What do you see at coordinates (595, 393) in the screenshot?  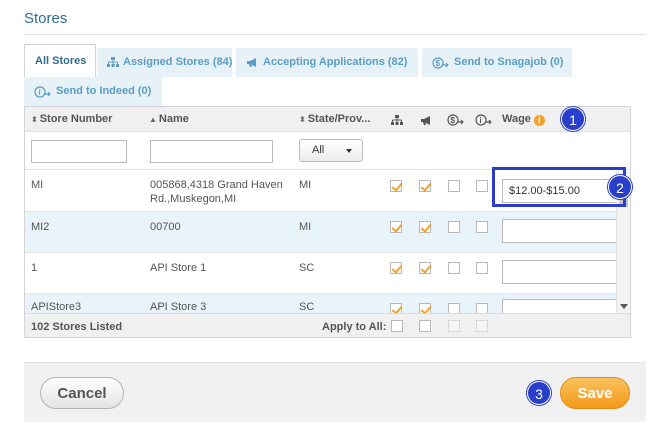 I see `save-button: Save` at bounding box center [595, 393].